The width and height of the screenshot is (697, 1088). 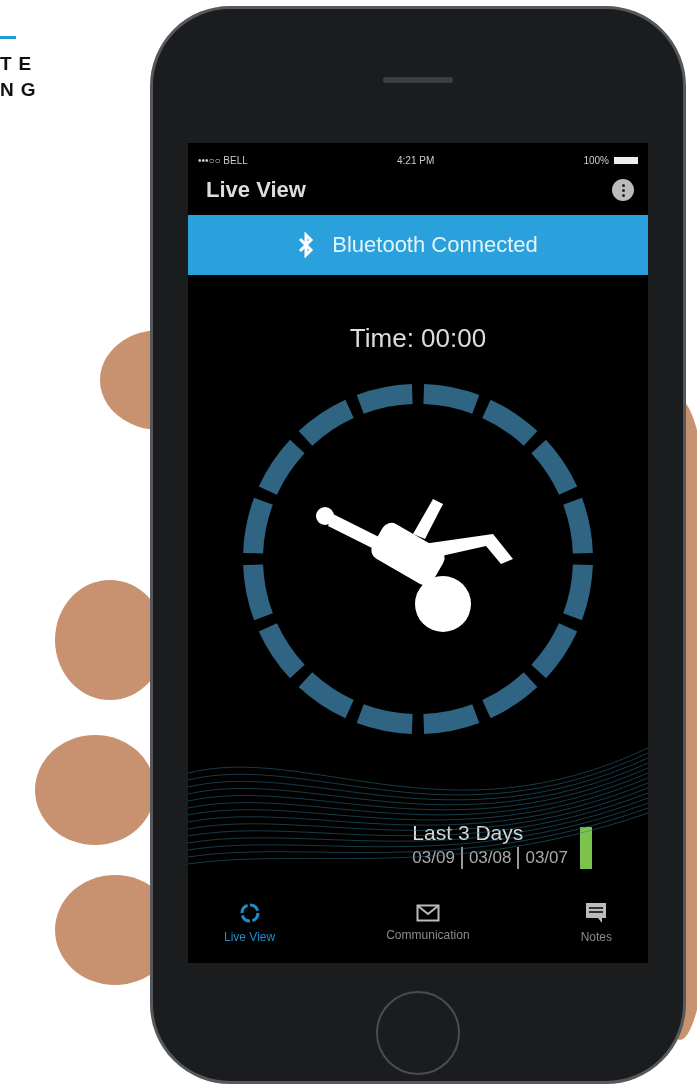 I want to click on carrier-text: •••○○ BELL, so click(x=223, y=160).